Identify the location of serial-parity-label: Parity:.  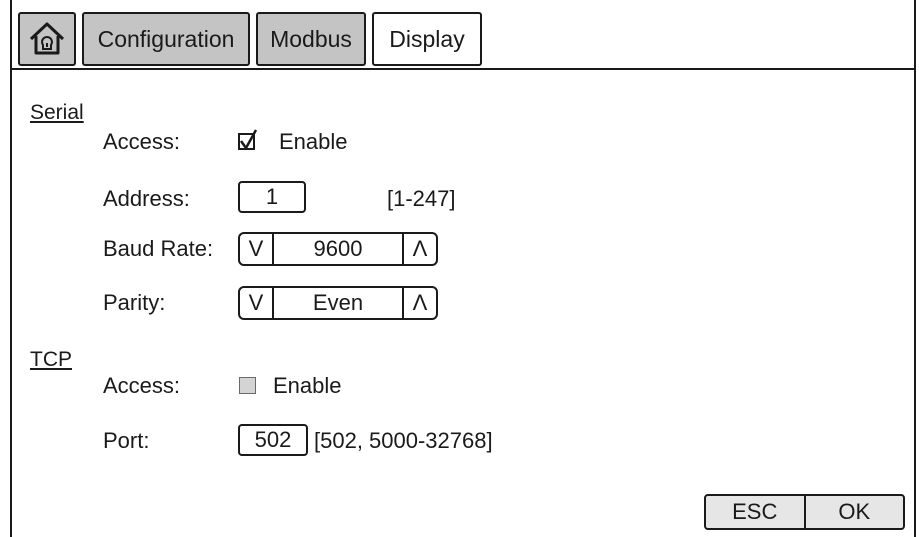
(134, 302).